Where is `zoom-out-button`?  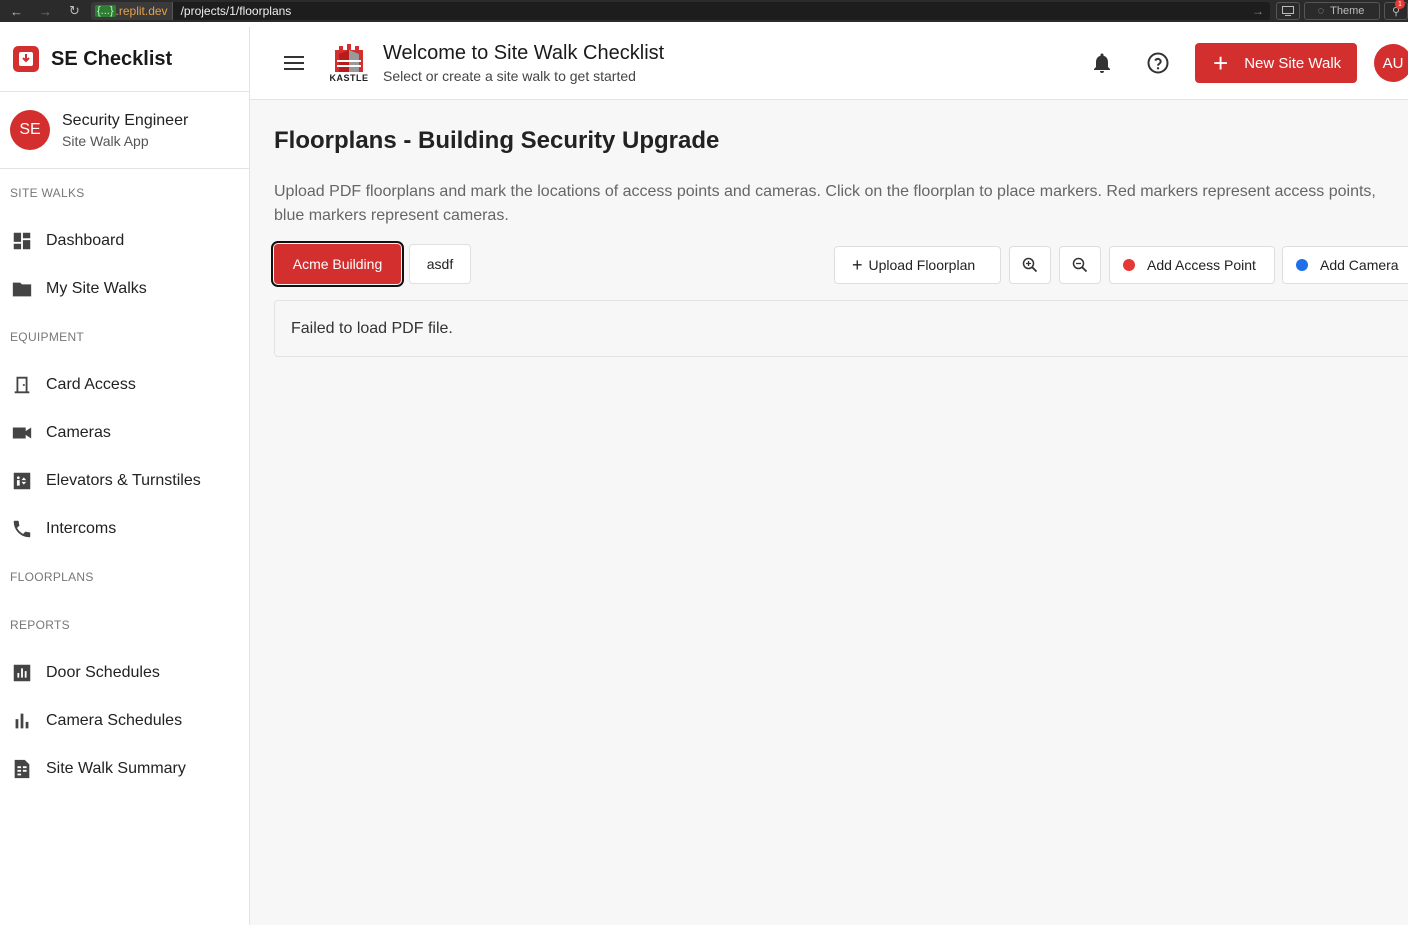 zoom-out-button is located at coordinates (1080, 265).